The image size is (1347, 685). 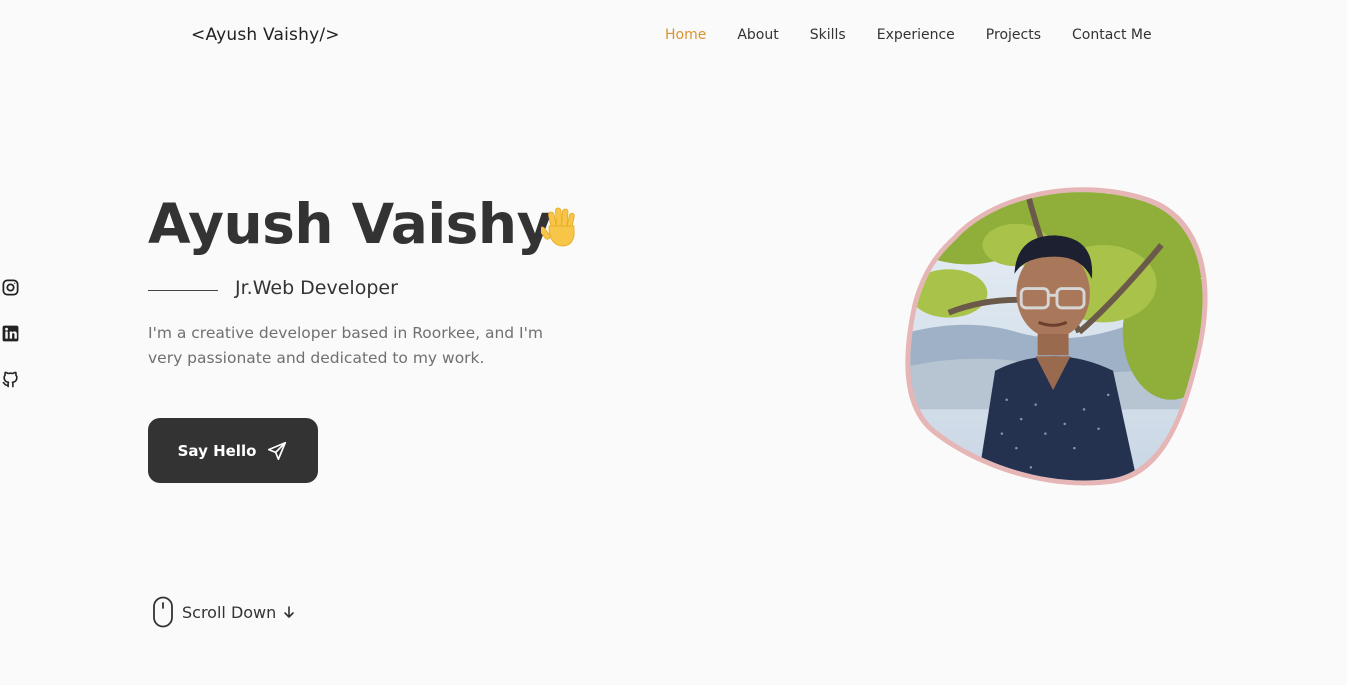 I want to click on hero-role: Jr.Web Developer, so click(x=316, y=288).